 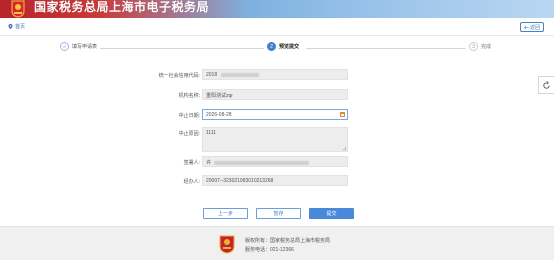 What do you see at coordinates (225, 213) in the screenshot?
I see `prev-step-button: 上一步` at bounding box center [225, 213].